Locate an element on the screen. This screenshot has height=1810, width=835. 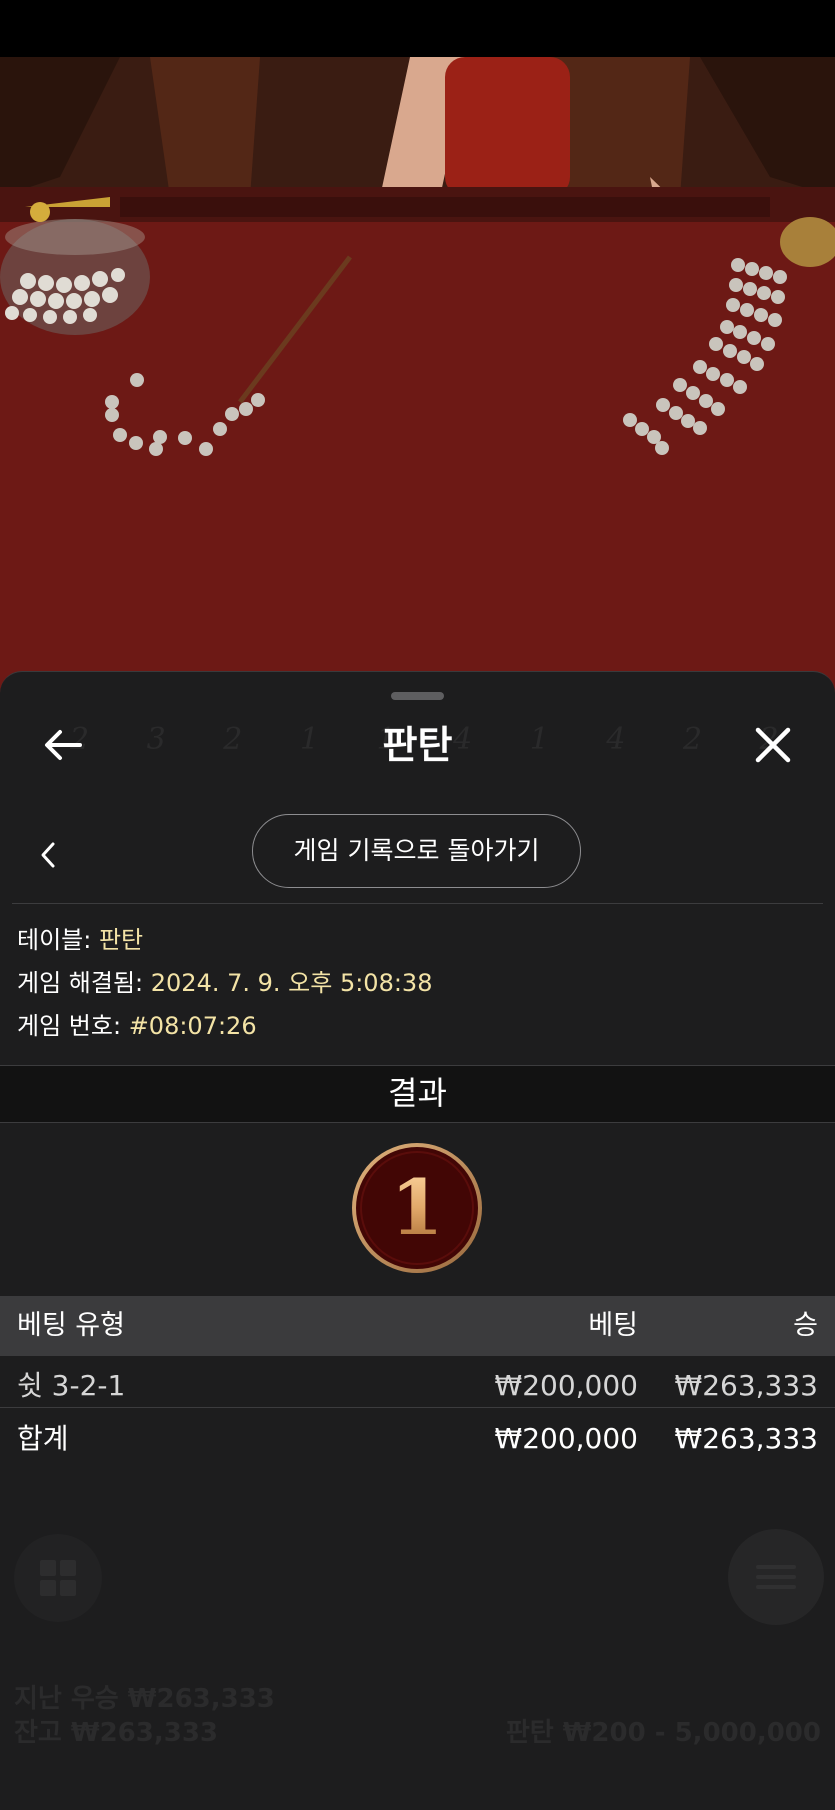
game-number-value: #08:07:26 is located at coordinates (192, 1026).